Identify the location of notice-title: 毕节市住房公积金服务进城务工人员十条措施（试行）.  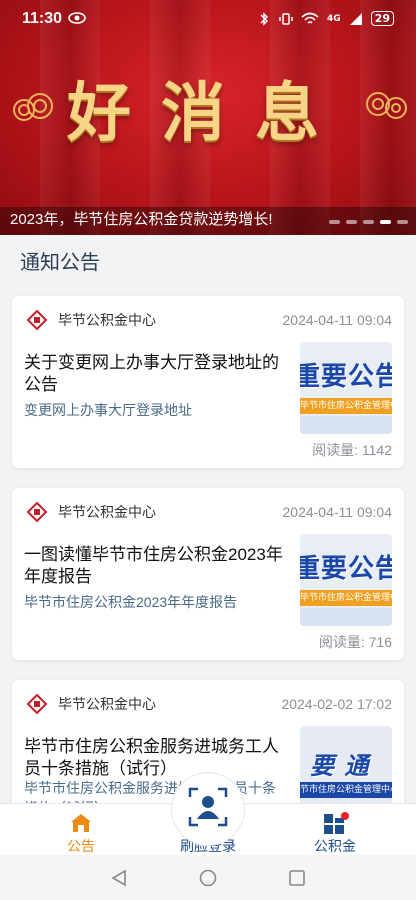
(155, 758).